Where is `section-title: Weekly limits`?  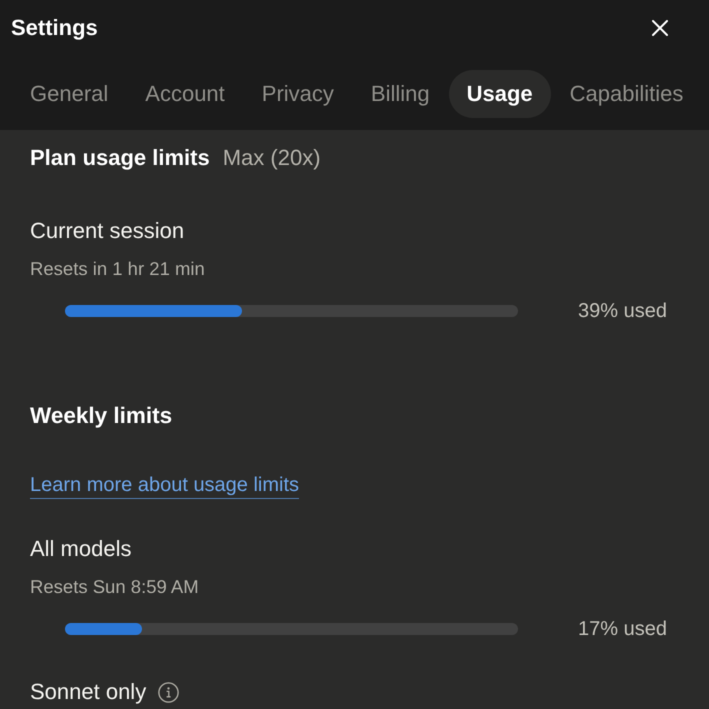 section-title: Weekly limits is located at coordinates (101, 416).